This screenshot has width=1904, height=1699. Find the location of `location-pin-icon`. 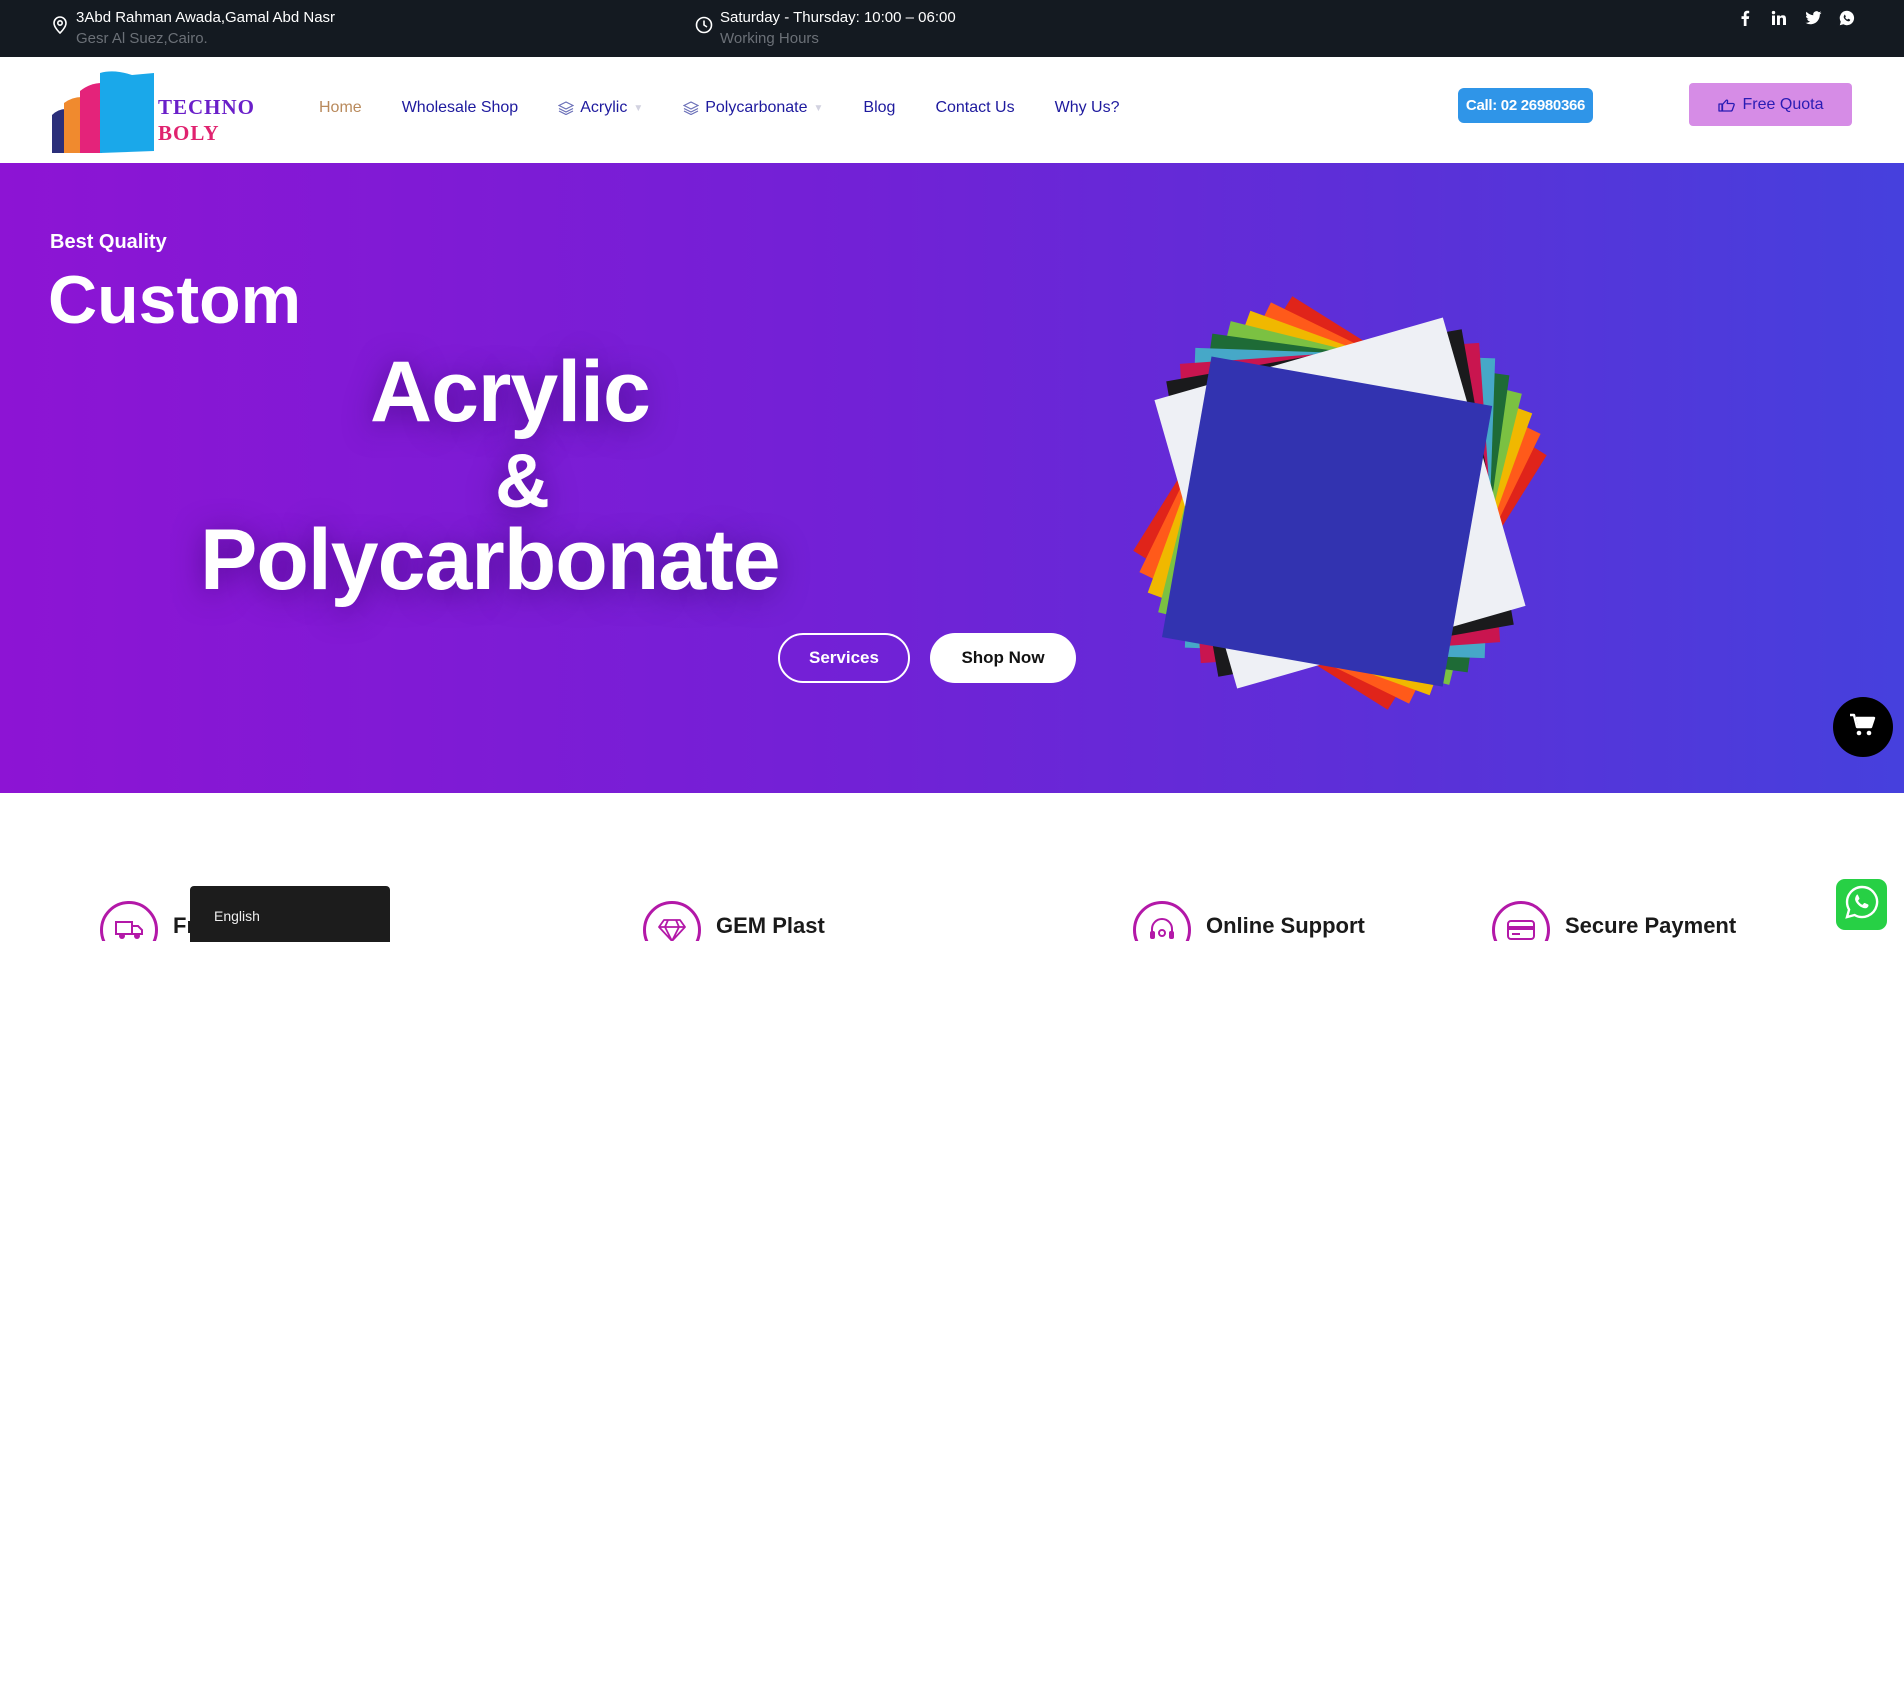

location-pin-icon is located at coordinates (60, 25).